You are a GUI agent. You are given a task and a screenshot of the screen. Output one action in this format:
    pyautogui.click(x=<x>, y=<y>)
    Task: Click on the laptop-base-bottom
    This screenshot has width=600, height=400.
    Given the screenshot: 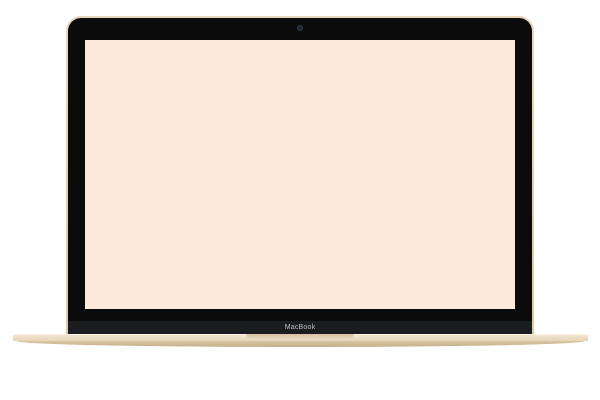 What is the action you would take?
    pyautogui.click(x=300, y=343)
    